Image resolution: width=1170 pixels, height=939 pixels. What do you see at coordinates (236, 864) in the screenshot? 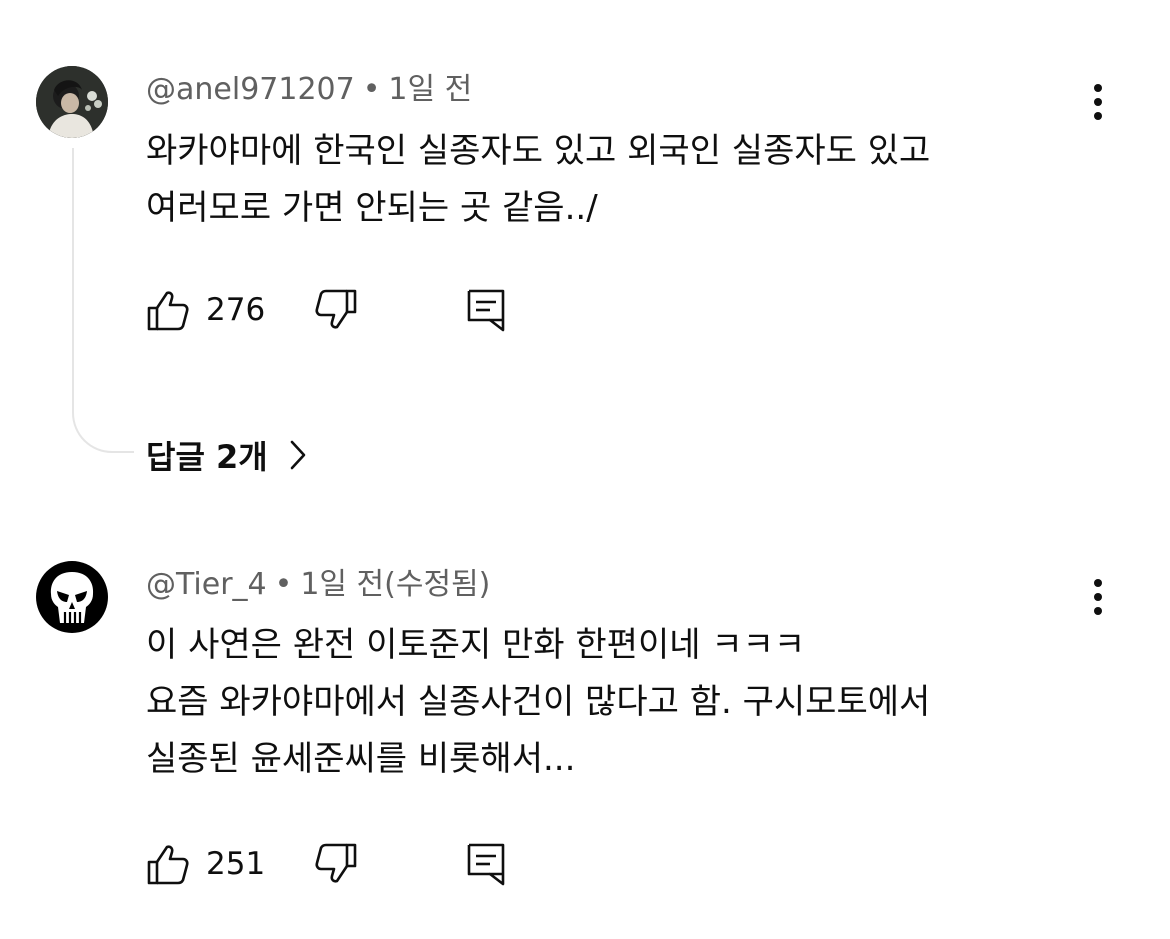
I see `like-count: 251` at bounding box center [236, 864].